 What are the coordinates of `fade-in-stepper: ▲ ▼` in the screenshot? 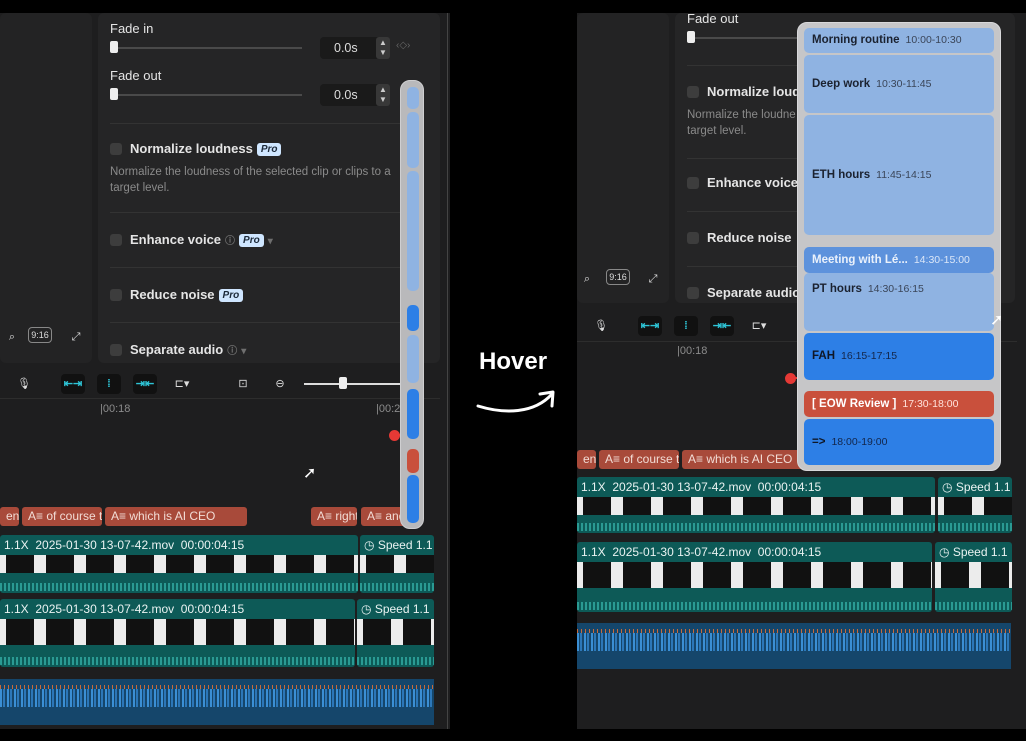 It's located at (383, 48).